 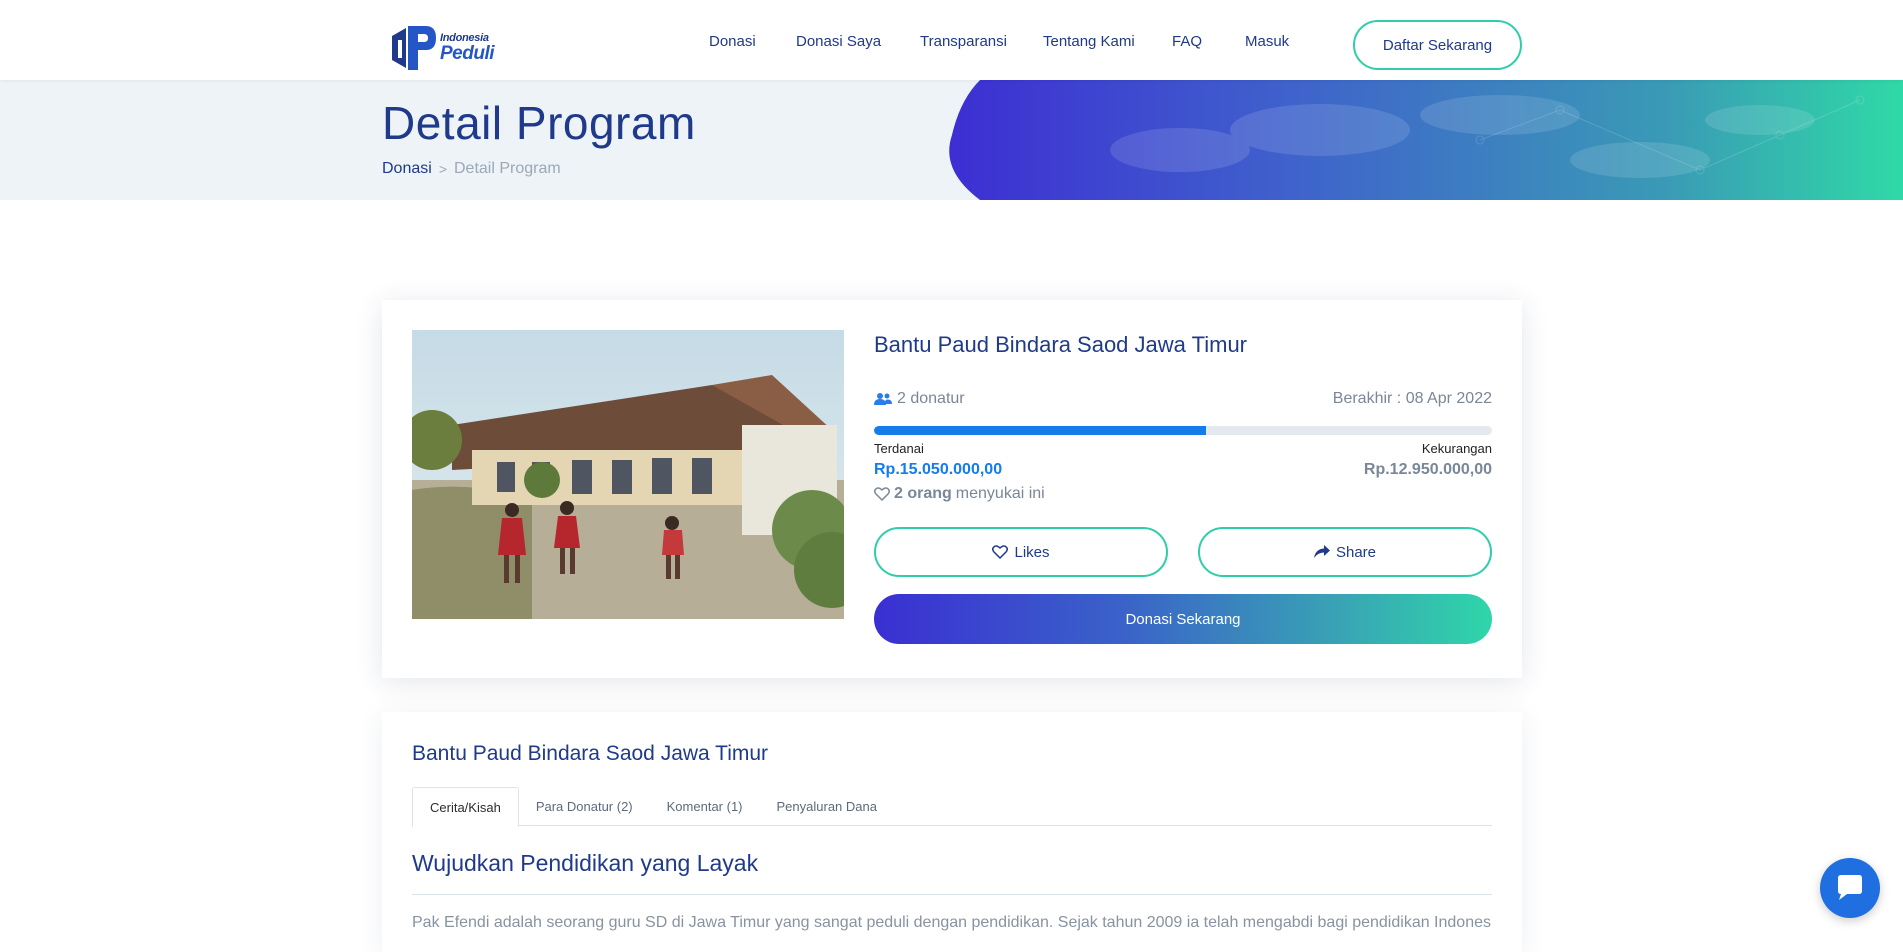 I want to click on breadcrumb: Donasi > Detail Program, so click(x=471, y=169).